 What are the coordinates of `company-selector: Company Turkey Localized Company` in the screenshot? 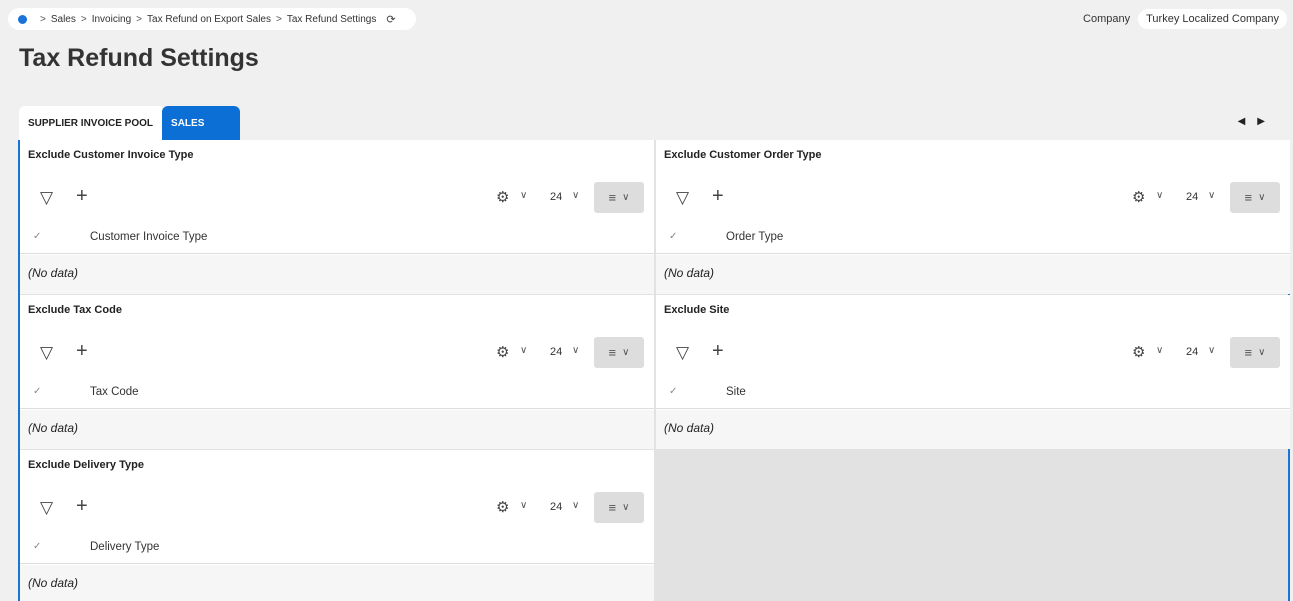 It's located at (1185, 19).